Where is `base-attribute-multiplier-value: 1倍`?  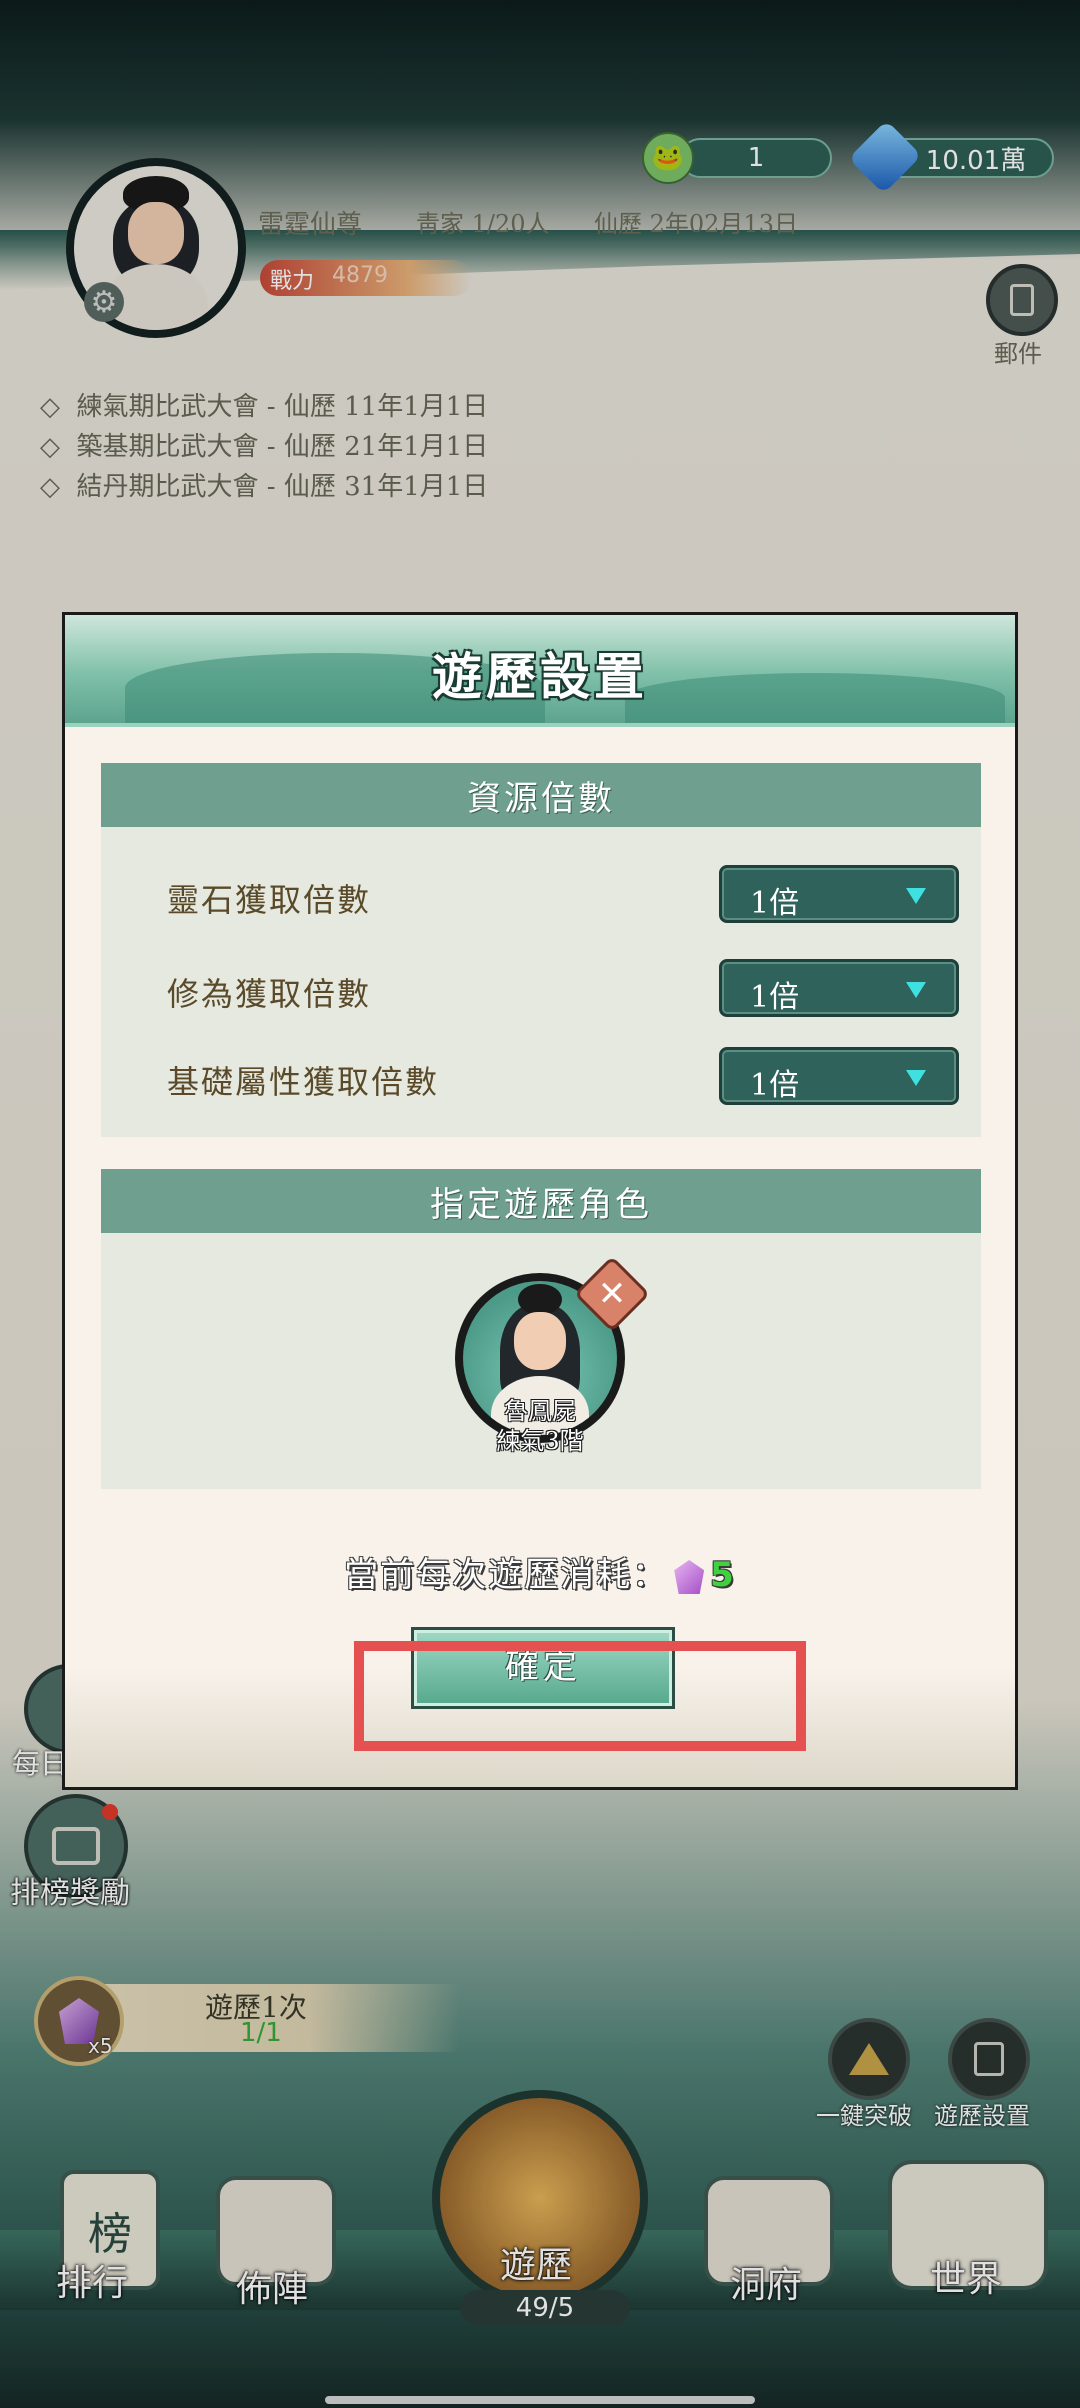 base-attribute-multiplier-value: 1倍 is located at coordinates (775, 1085).